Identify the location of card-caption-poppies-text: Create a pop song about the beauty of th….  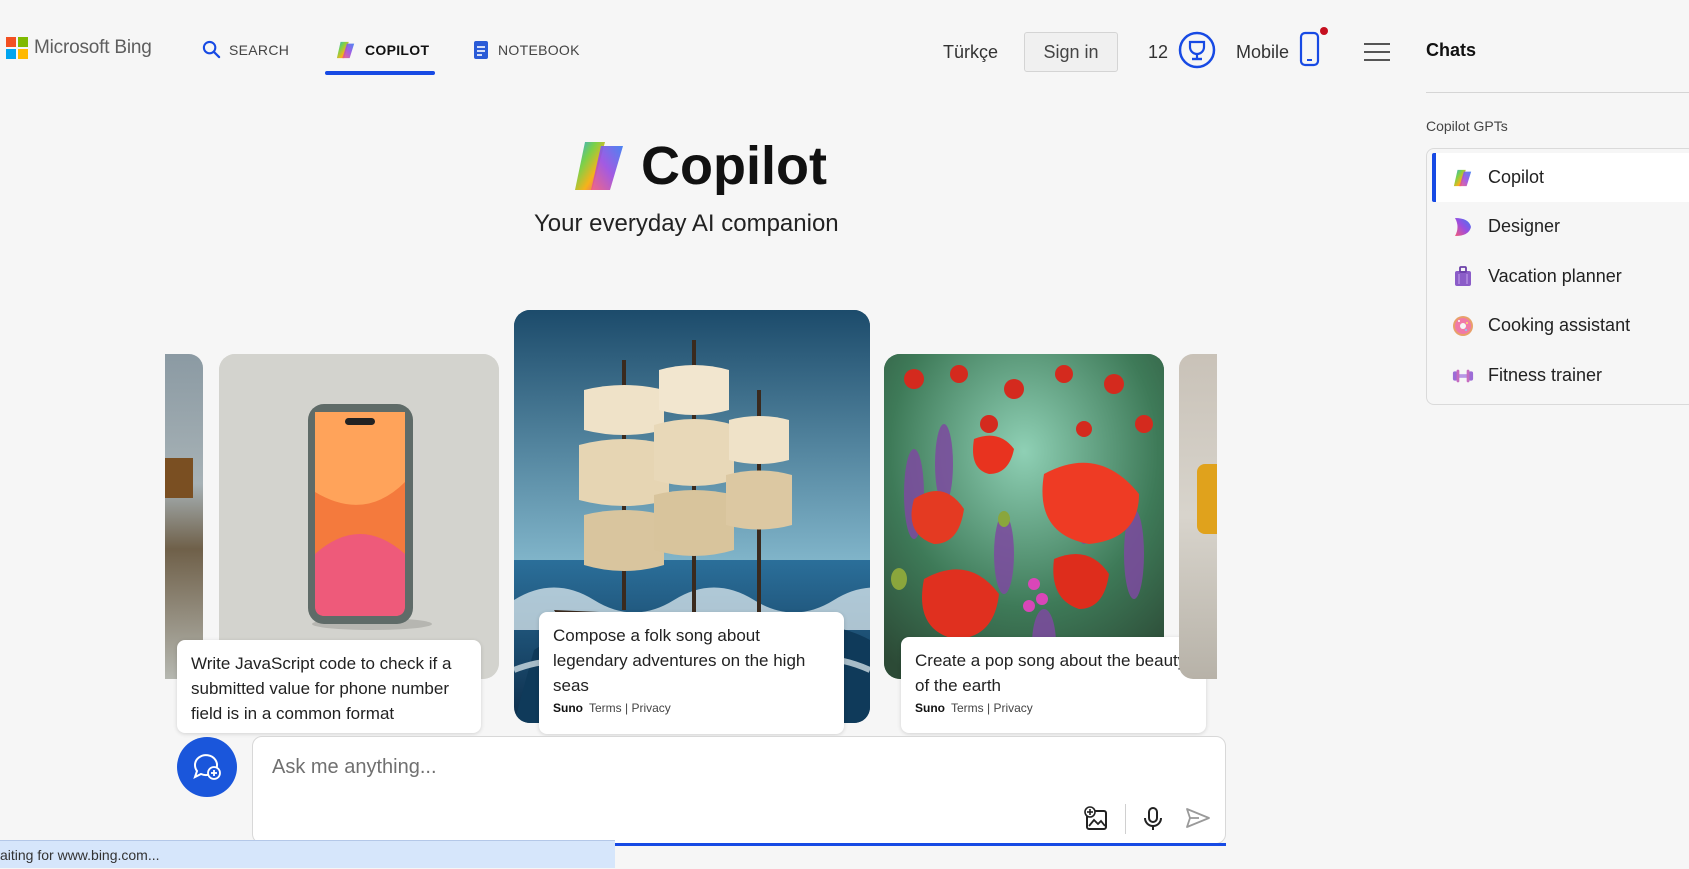
(1051, 673).